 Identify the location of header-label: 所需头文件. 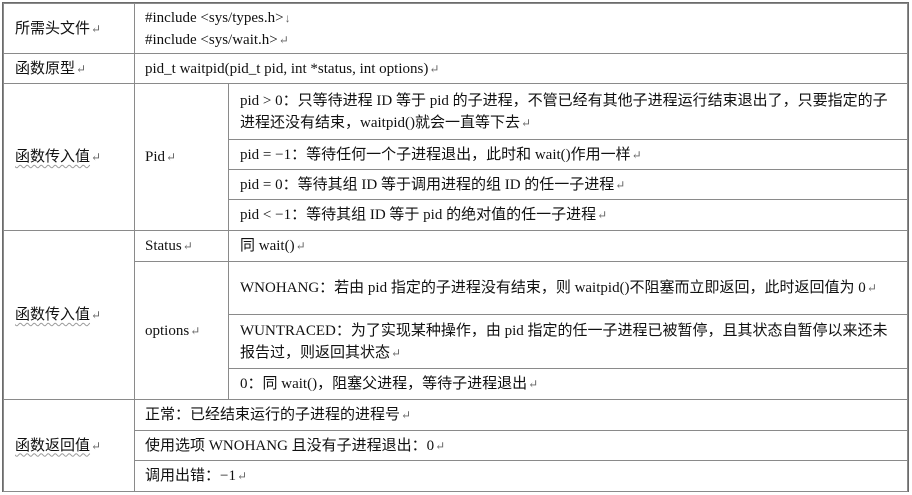
(53, 28).